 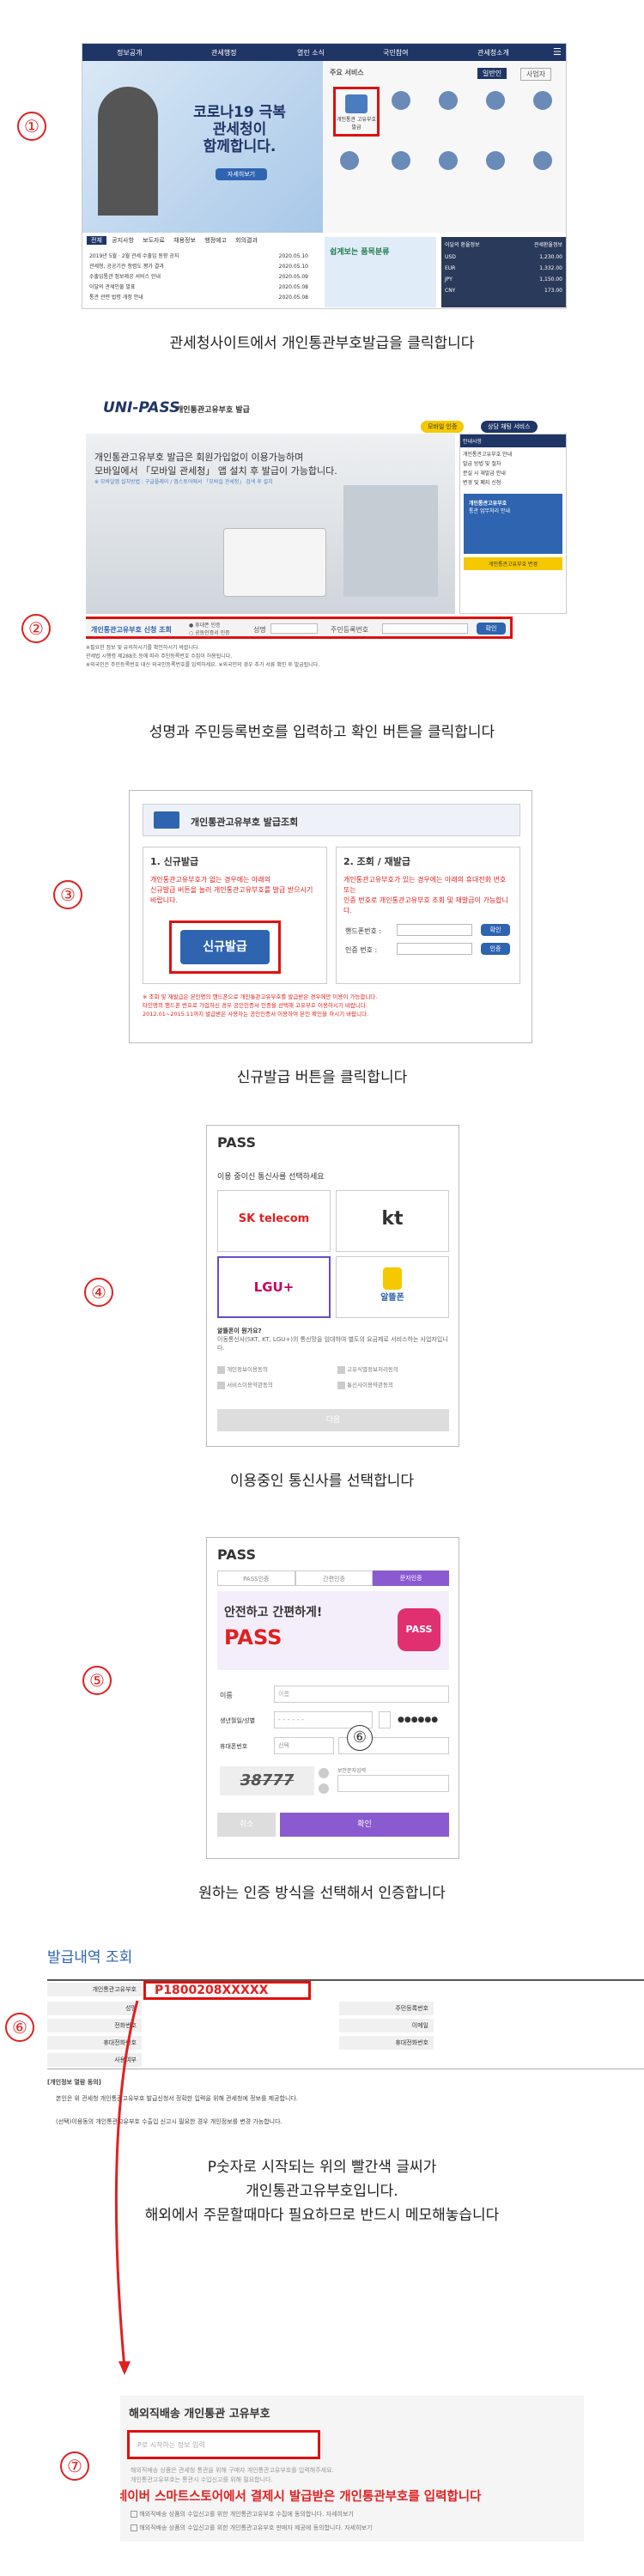 What do you see at coordinates (492, 74) in the screenshot?
I see `tab-general: 일반인` at bounding box center [492, 74].